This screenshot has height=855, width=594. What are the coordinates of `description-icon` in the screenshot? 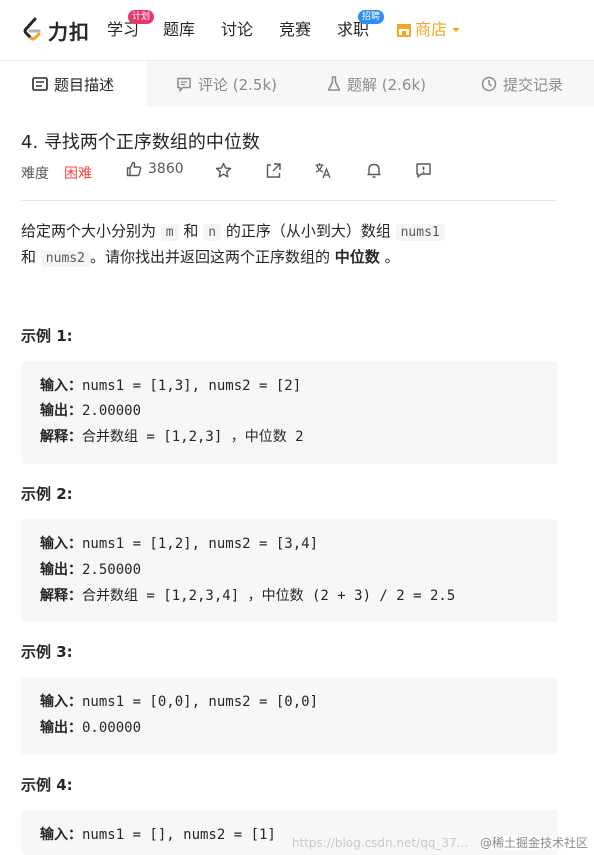 It's located at (40, 84).